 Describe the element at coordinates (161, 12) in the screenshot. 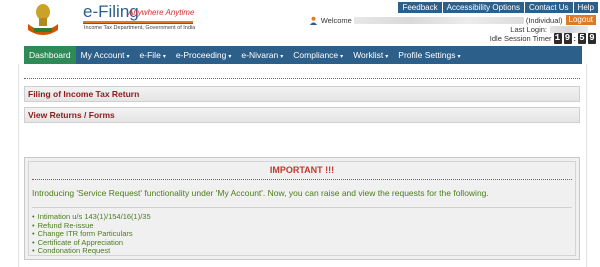

I see `app-tagline: Anywhere Anytime` at that location.